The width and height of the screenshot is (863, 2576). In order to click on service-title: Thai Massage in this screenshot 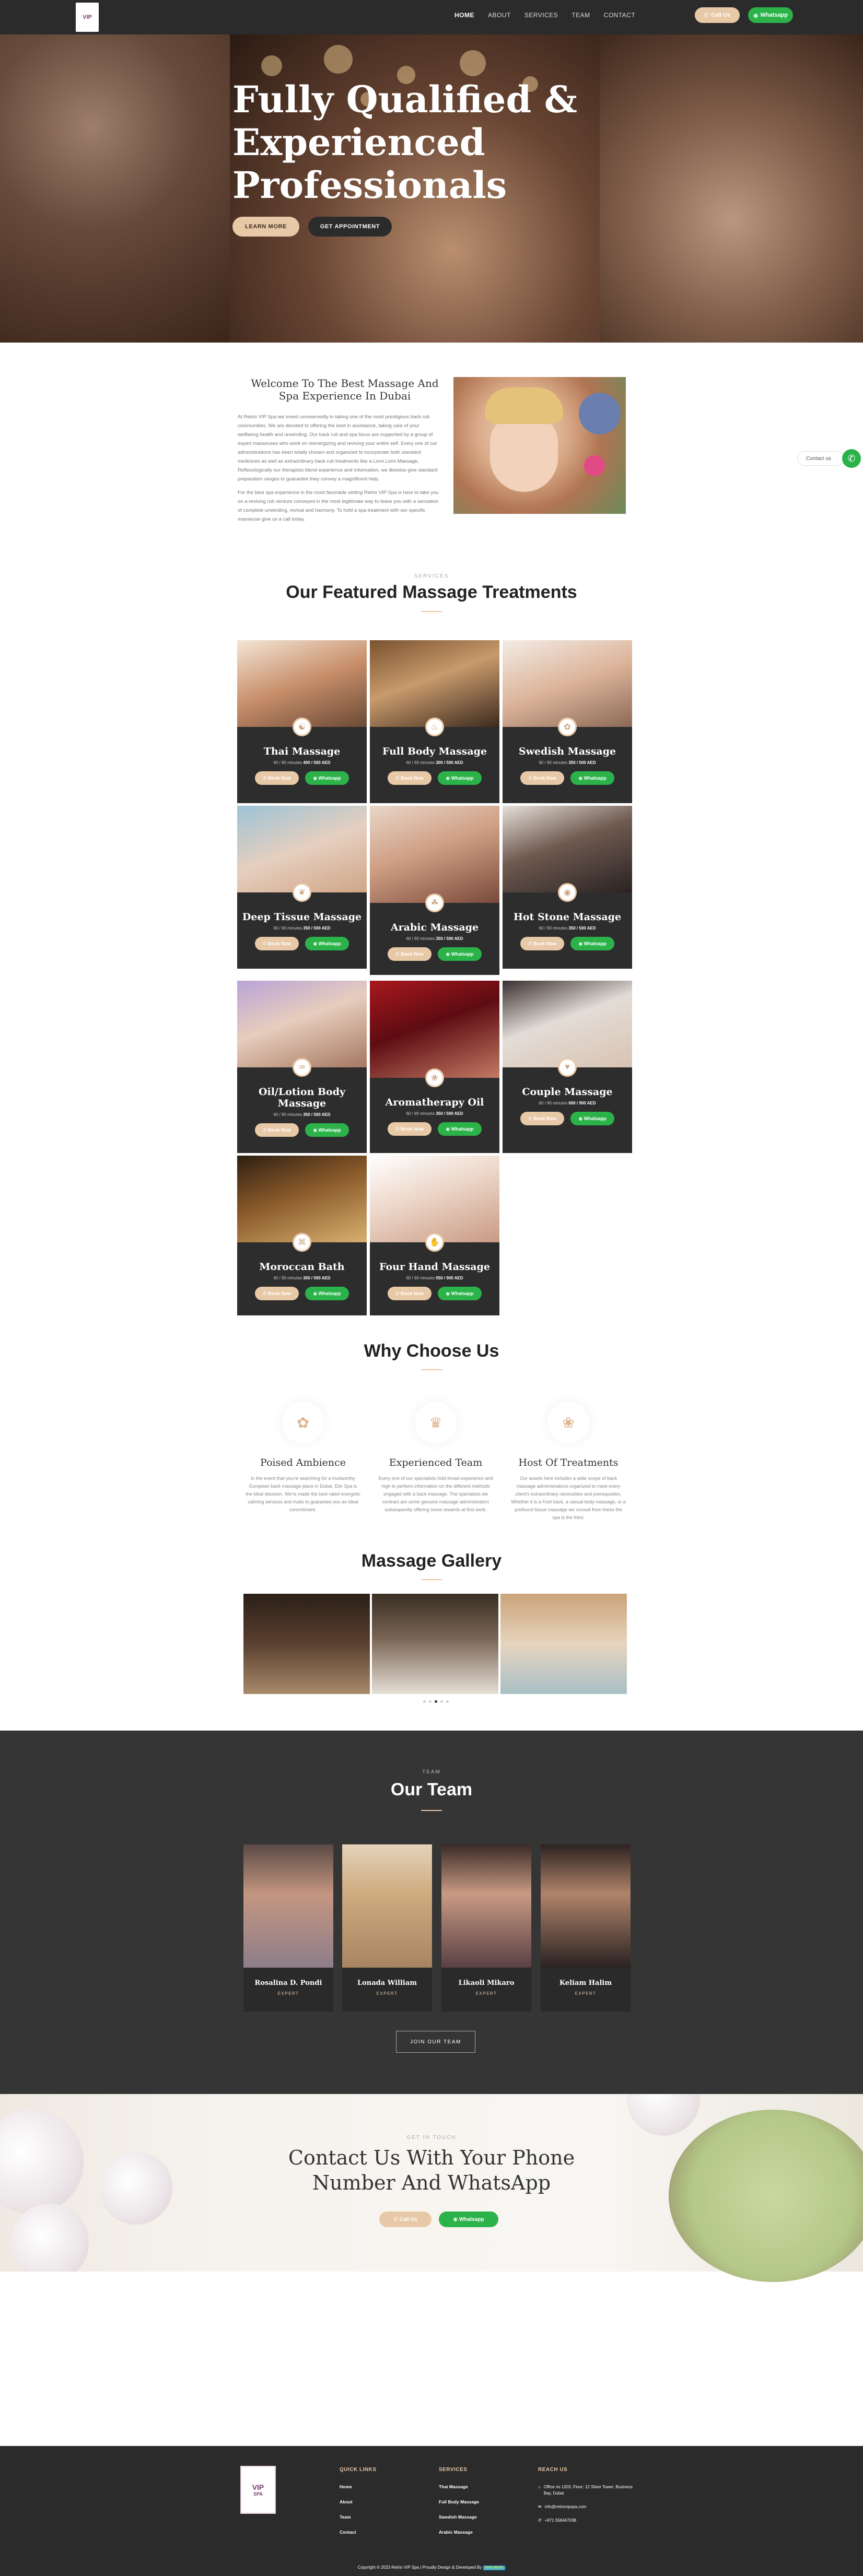, I will do `click(302, 751)`.